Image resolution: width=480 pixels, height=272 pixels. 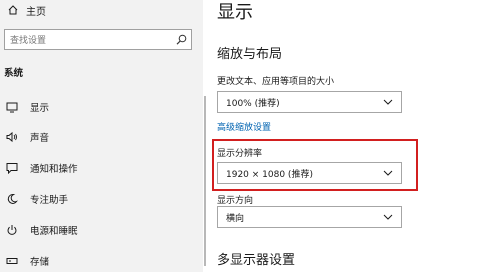 What do you see at coordinates (14, 73) in the screenshot?
I see `section-title: 系统` at bounding box center [14, 73].